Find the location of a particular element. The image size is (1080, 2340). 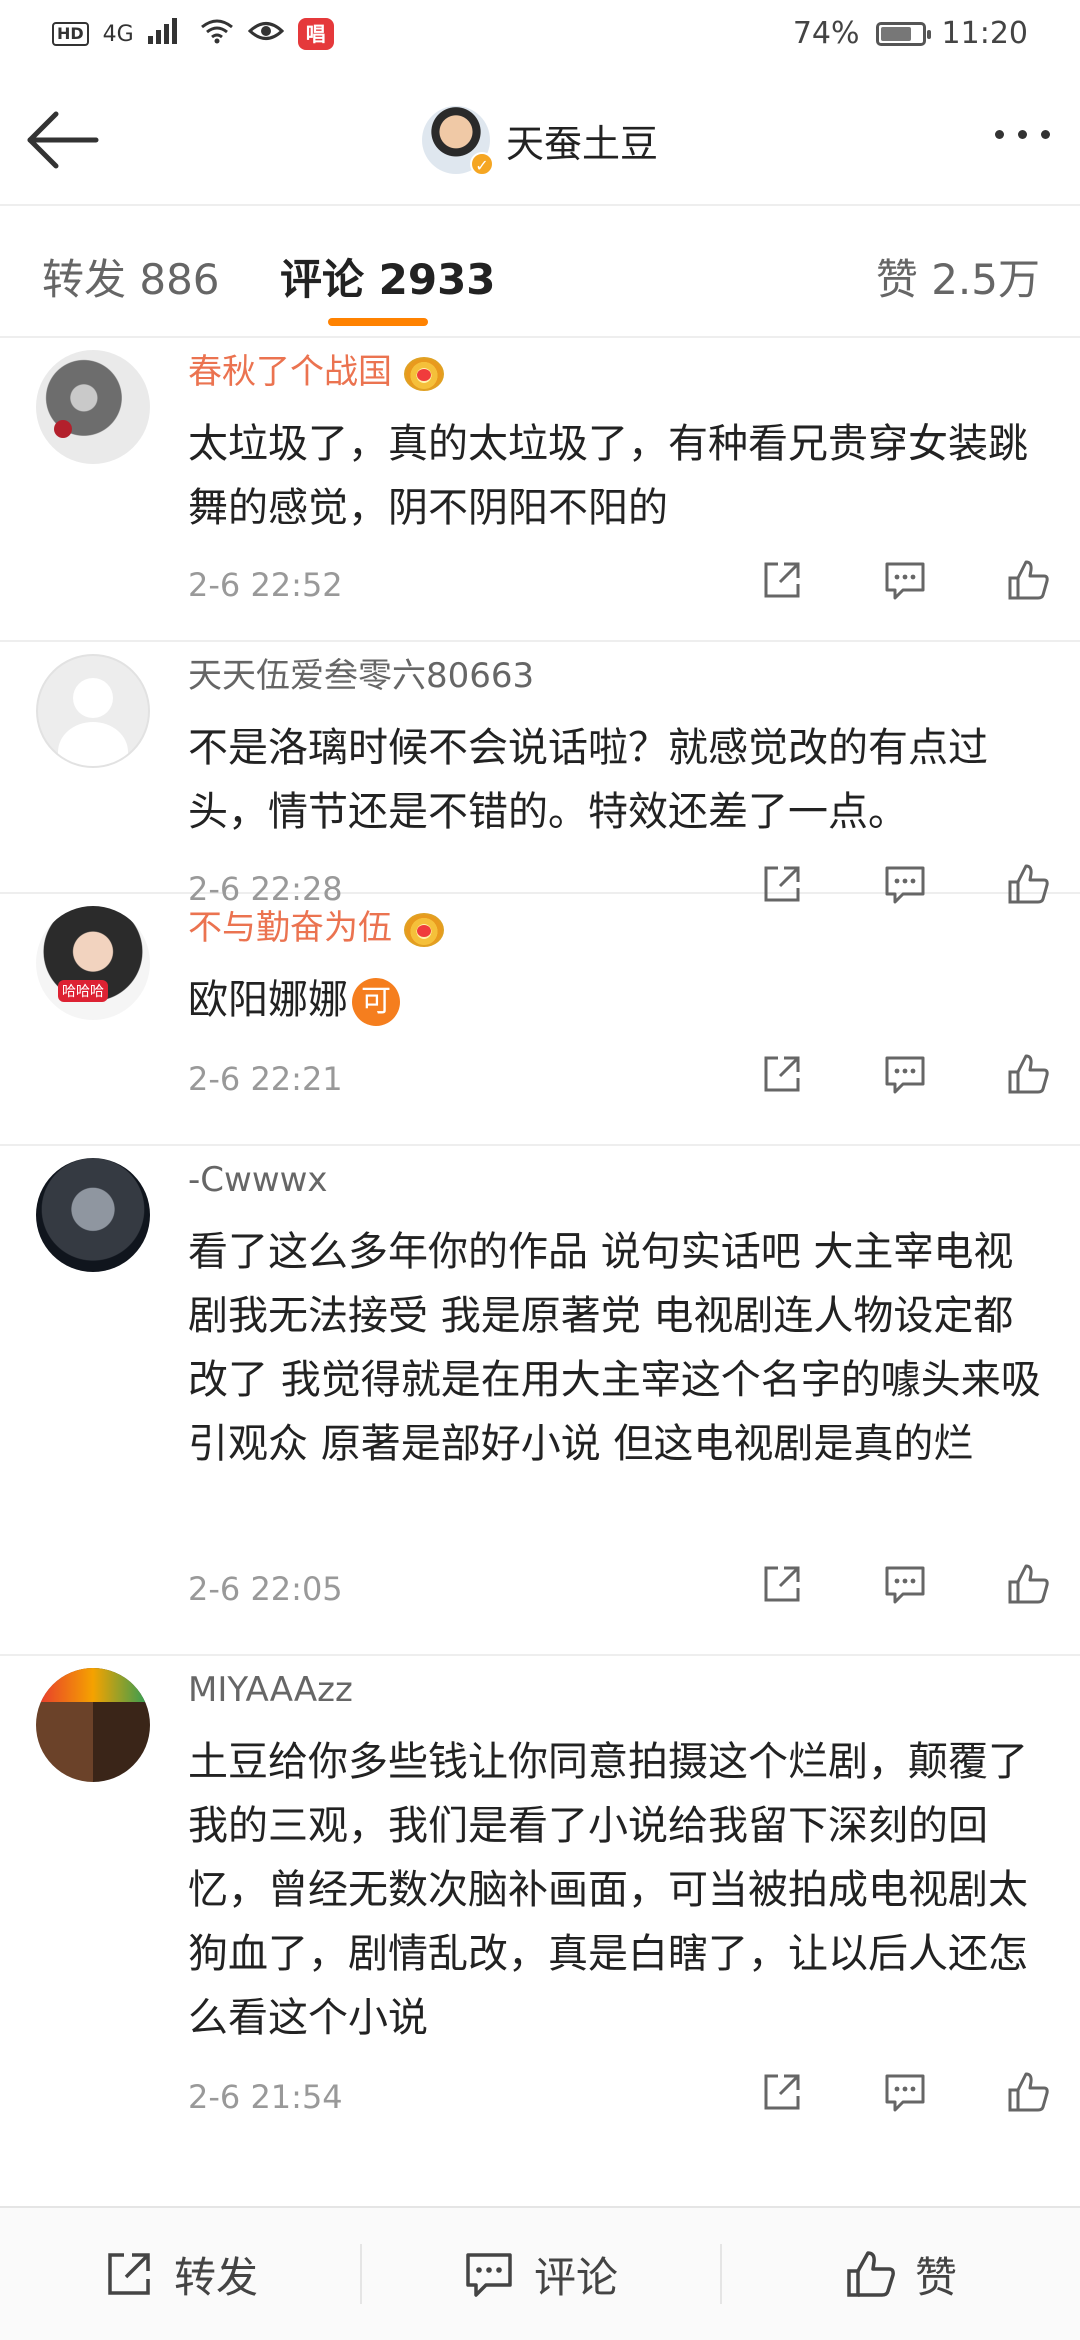

comment-author: -Cwwwx is located at coordinates (258, 1180).